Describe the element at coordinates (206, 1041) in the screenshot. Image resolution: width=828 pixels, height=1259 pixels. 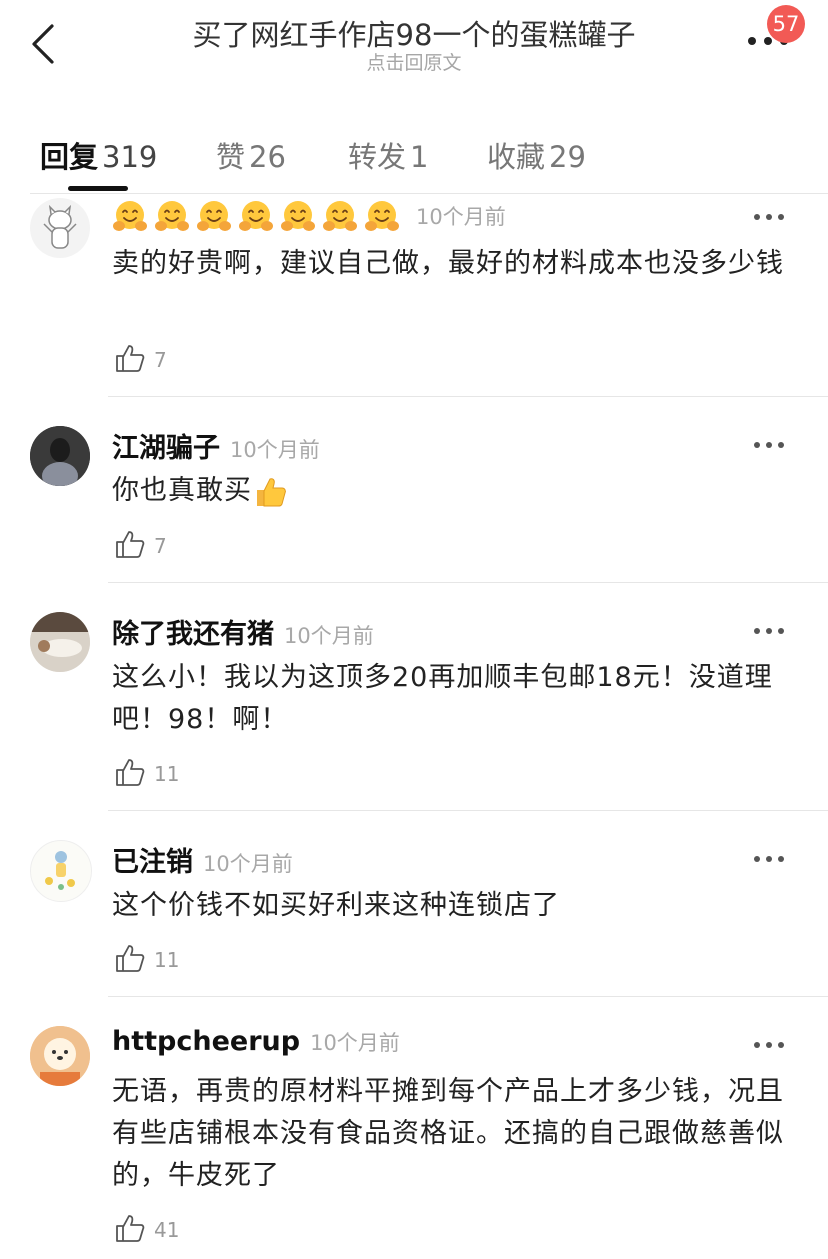
I see `username-text: httpcheerup` at that location.